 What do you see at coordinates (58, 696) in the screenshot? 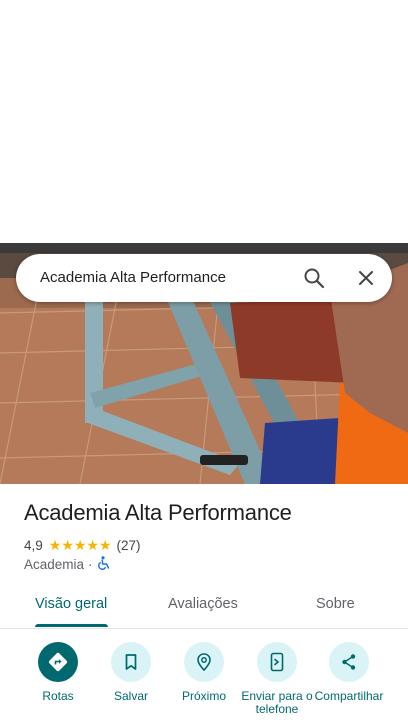
I see `directions-label: Rotas` at bounding box center [58, 696].